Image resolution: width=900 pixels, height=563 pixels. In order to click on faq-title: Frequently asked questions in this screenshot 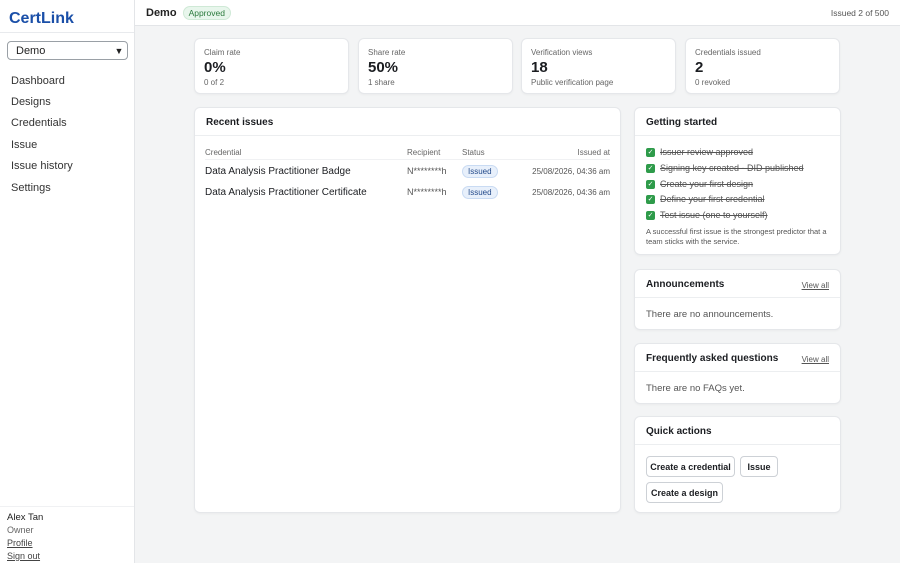, I will do `click(712, 358)`.